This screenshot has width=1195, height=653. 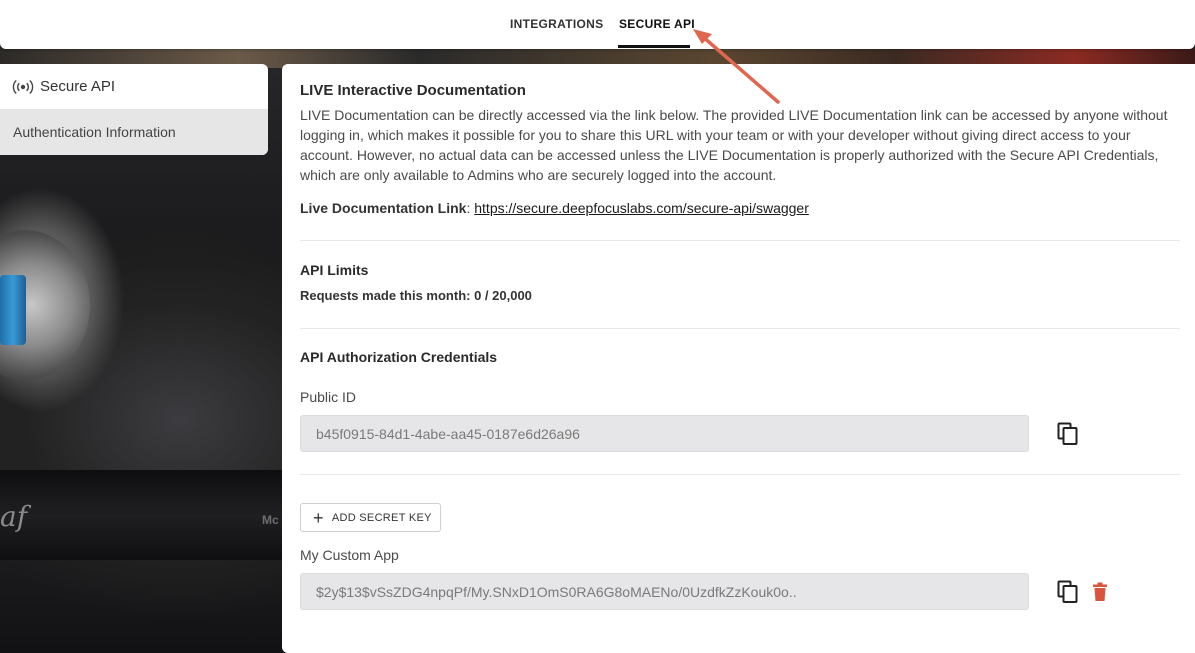 I want to click on tab-secure-api: SECURE API, so click(x=657, y=24).